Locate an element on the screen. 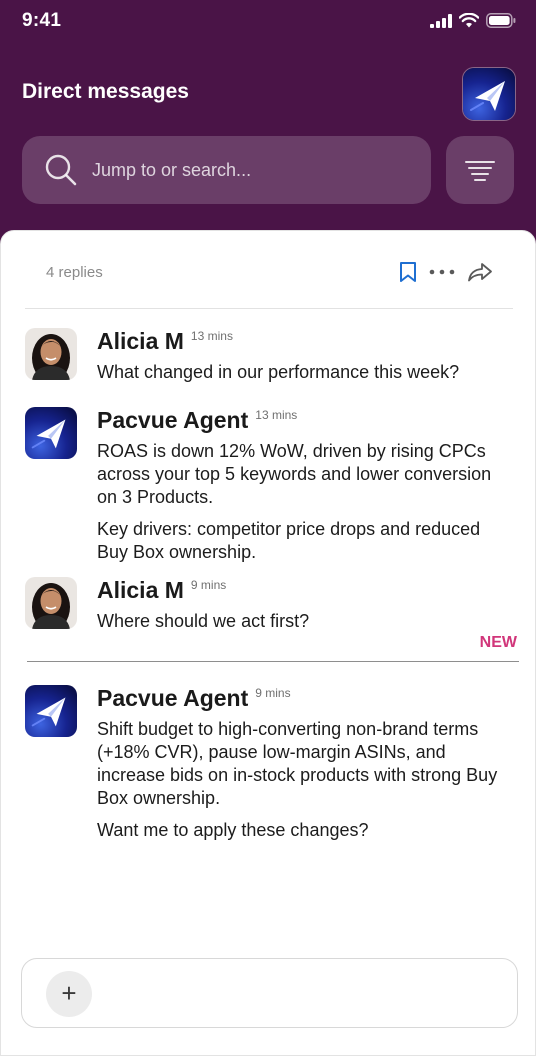 This screenshot has width=536, height=1056. wifi-icon is located at coordinates (469, 20).